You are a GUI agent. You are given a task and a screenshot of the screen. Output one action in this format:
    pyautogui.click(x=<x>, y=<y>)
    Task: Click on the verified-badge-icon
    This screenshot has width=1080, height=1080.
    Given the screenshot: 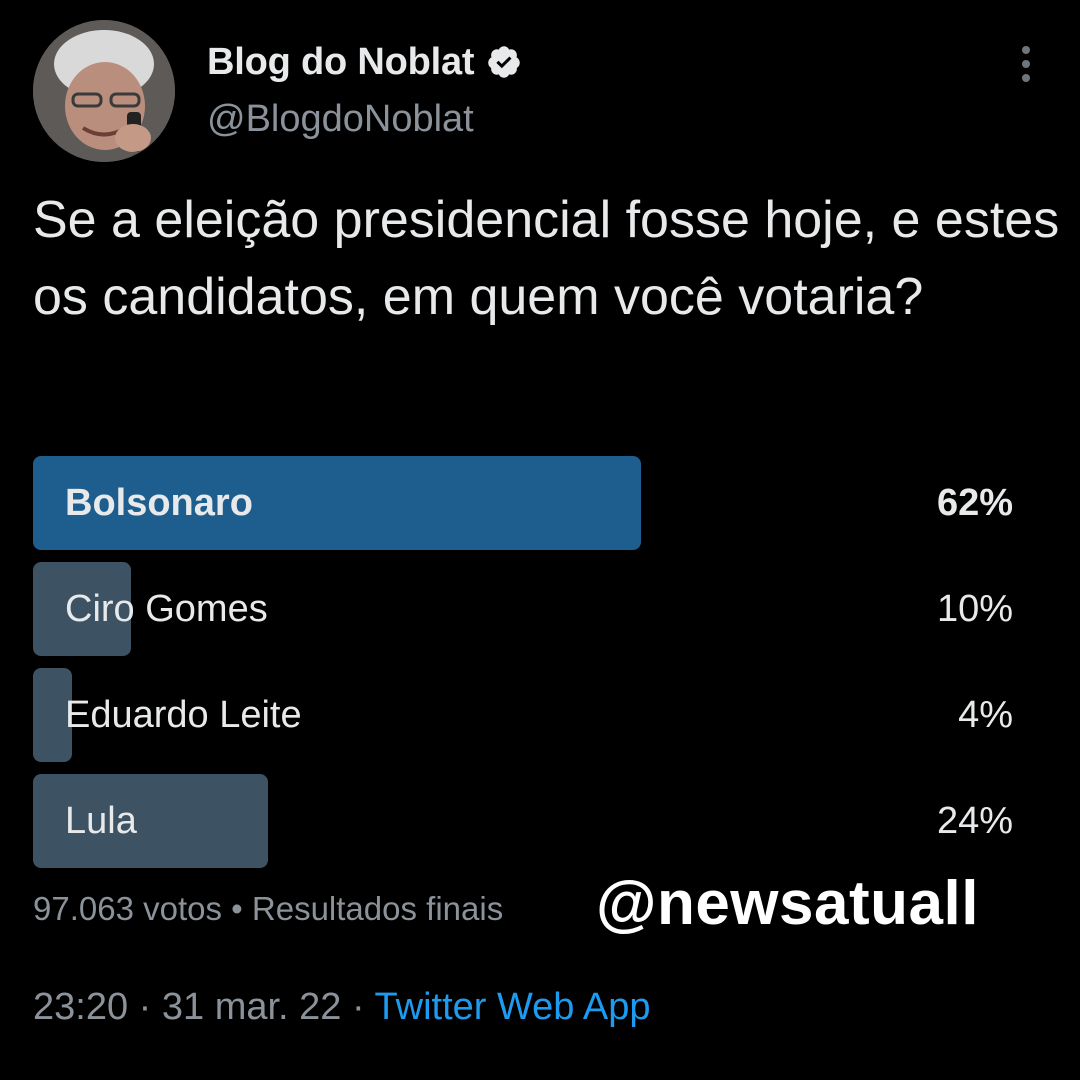 What is the action you would take?
    pyautogui.click(x=504, y=62)
    